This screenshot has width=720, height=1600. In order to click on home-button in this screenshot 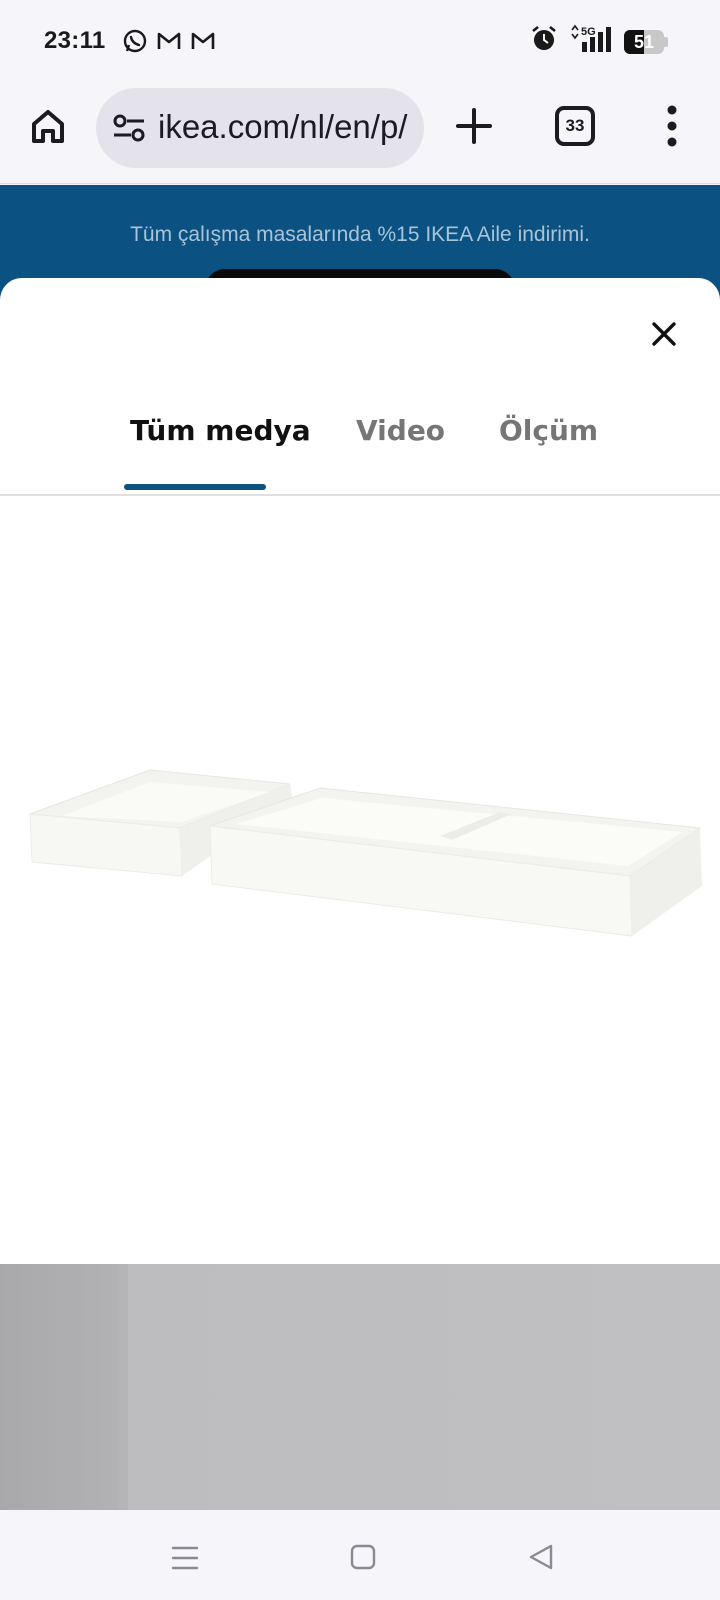, I will do `click(48, 126)`.